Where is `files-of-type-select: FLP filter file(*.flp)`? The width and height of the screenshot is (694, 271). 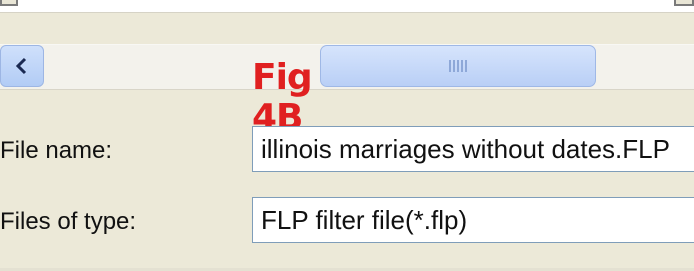
files-of-type-select: FLP filter file(*.flp) is located at coordinates (473, 220).